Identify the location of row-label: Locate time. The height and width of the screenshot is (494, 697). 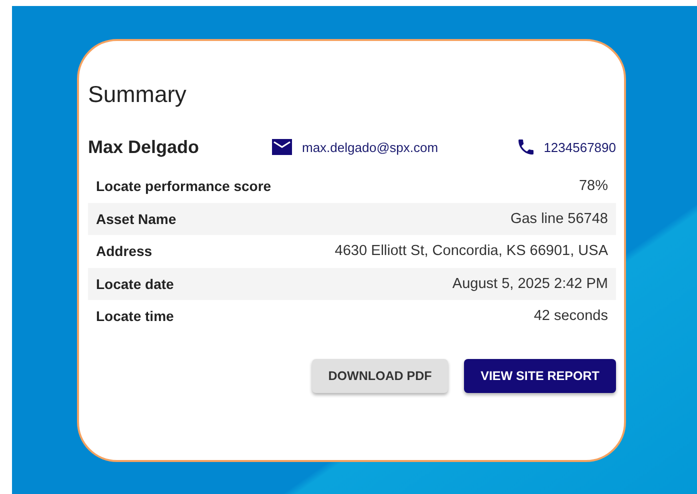
(135, 316).